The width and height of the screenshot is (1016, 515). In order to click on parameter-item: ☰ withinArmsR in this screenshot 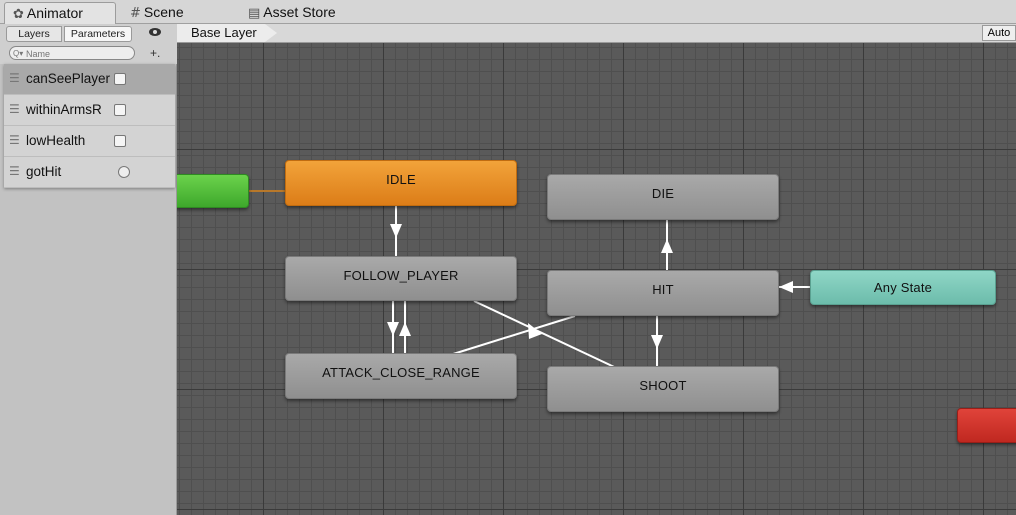, I will do `click(89, 110)`.